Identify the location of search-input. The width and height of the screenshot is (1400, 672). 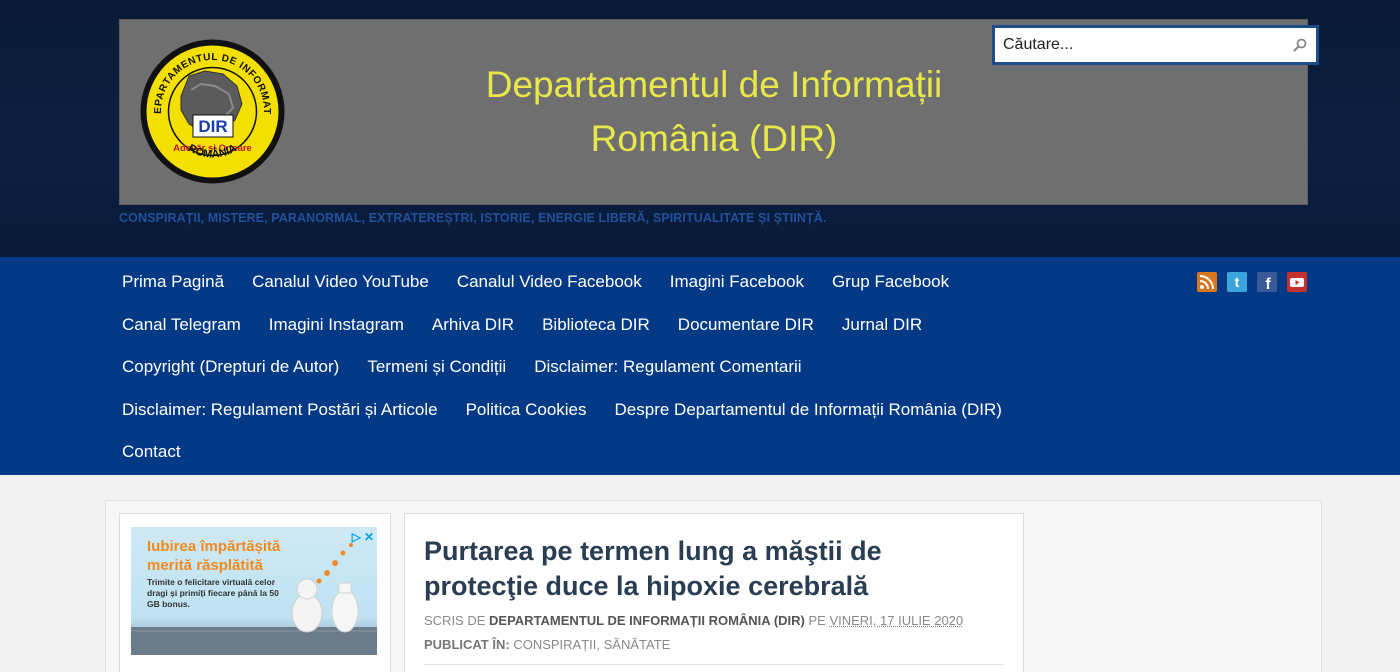
(1147, 45).